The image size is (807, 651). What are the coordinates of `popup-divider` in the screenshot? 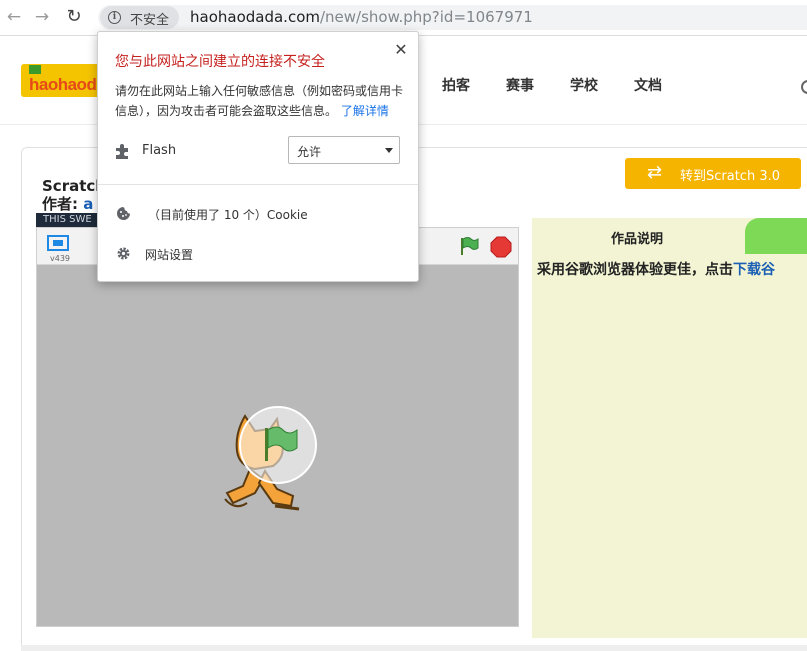 It's located at (258, 184).